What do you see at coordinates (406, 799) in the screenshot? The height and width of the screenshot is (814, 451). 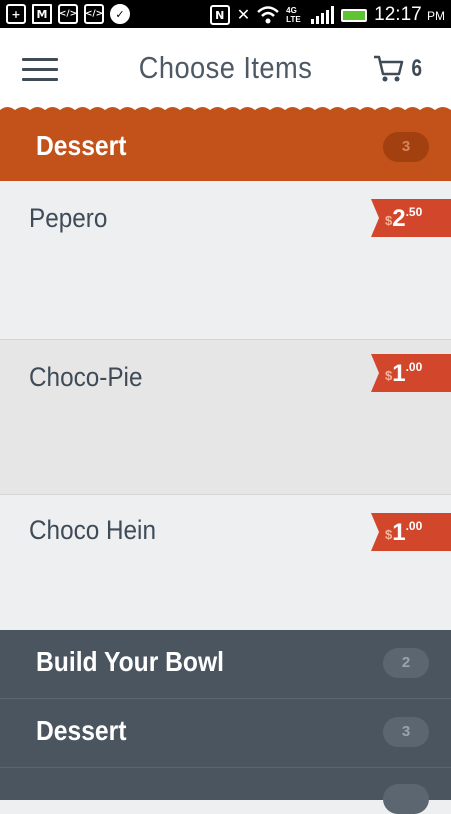 I see `category-count-badge` at bounding box center [406, 799].